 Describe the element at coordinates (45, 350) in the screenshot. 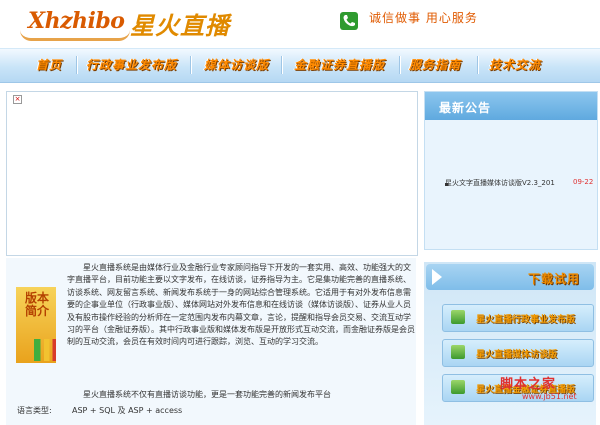

I see `bar-graph-icon` at that location.